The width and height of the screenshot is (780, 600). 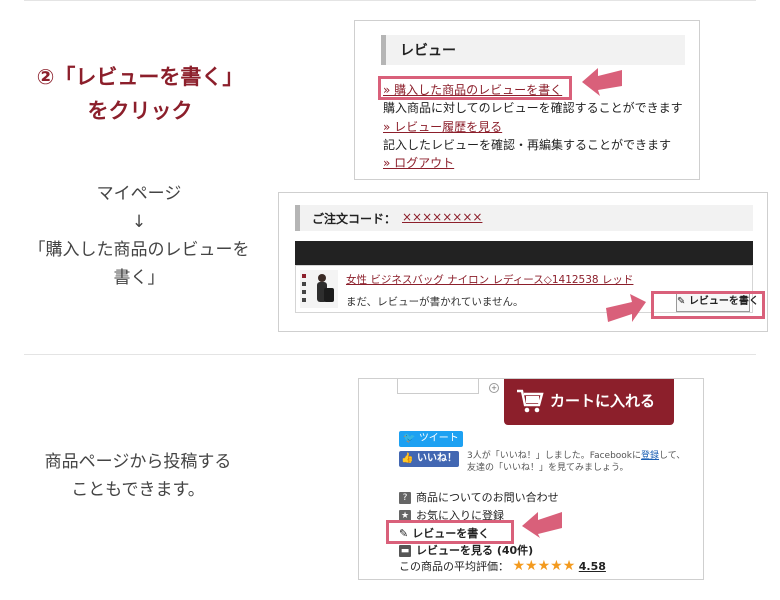 I want to click on add-to-cart-button: カートに入れる, so click(x=589, y=402).